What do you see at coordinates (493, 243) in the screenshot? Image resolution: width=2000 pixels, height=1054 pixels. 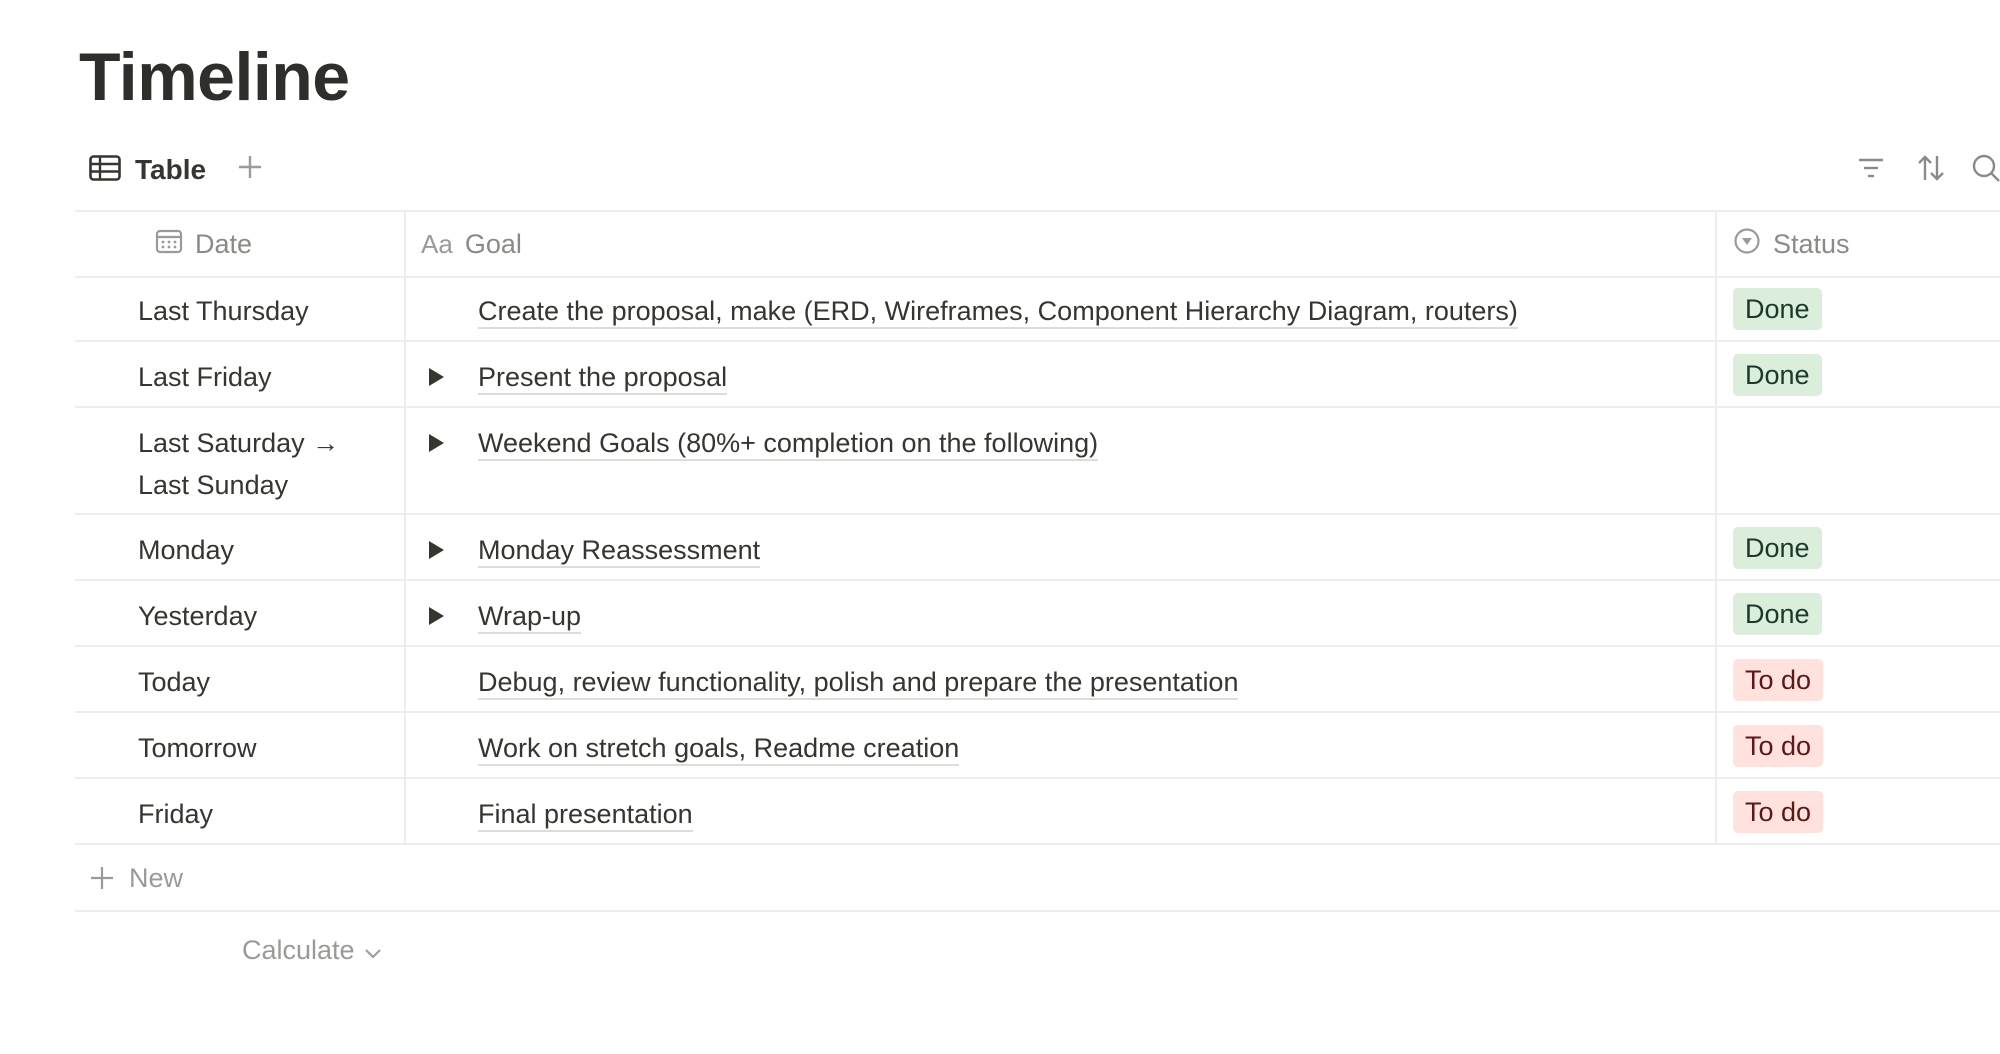 I see `column-header-label: Goal` at bounding box center [493, 243].